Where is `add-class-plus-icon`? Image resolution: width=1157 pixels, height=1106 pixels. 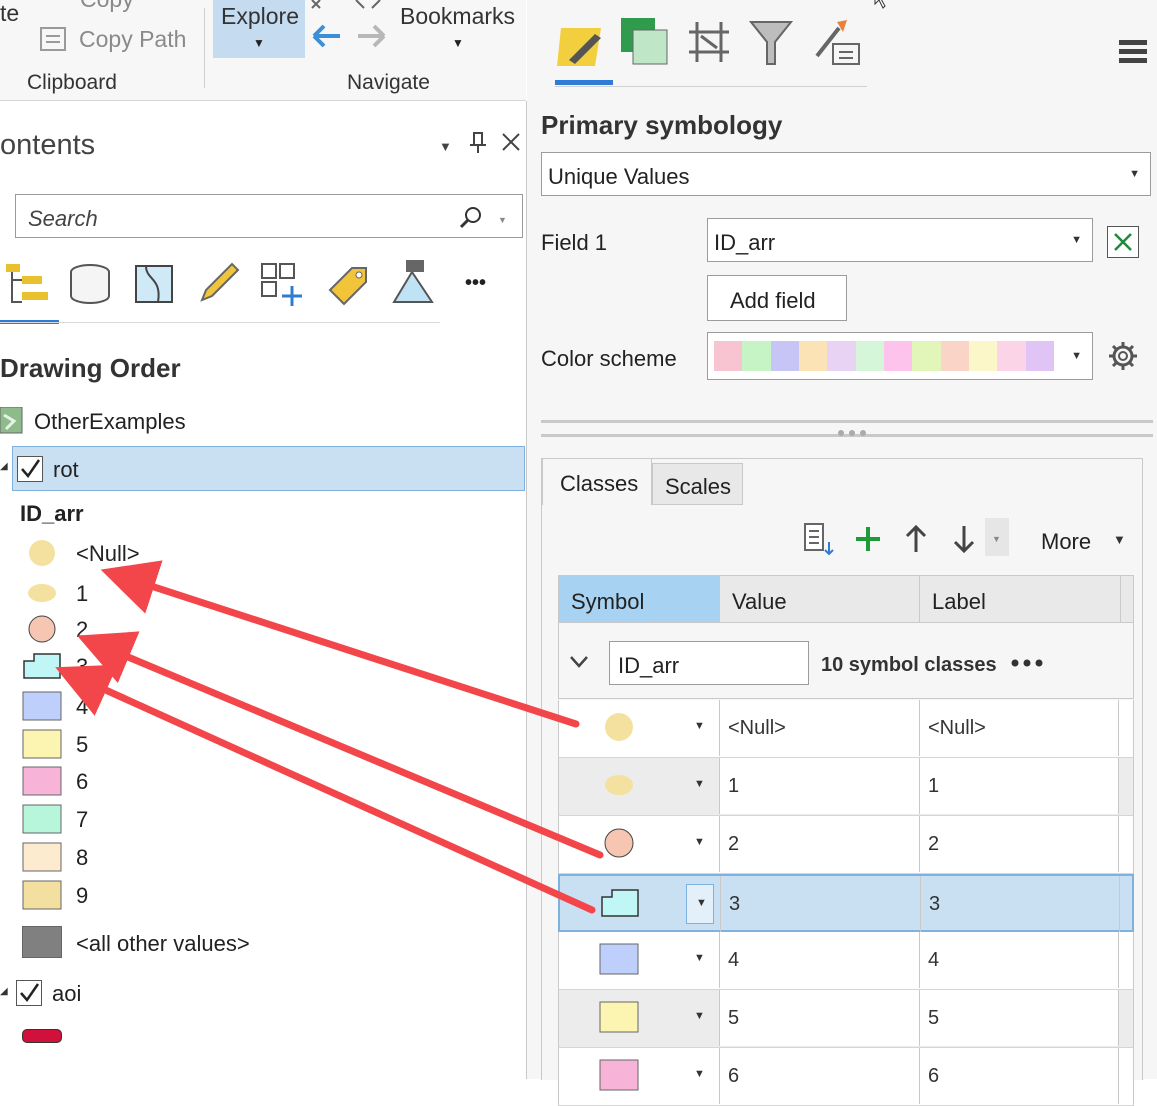
add-class-plus-icon is located at coordinates (868, 539).